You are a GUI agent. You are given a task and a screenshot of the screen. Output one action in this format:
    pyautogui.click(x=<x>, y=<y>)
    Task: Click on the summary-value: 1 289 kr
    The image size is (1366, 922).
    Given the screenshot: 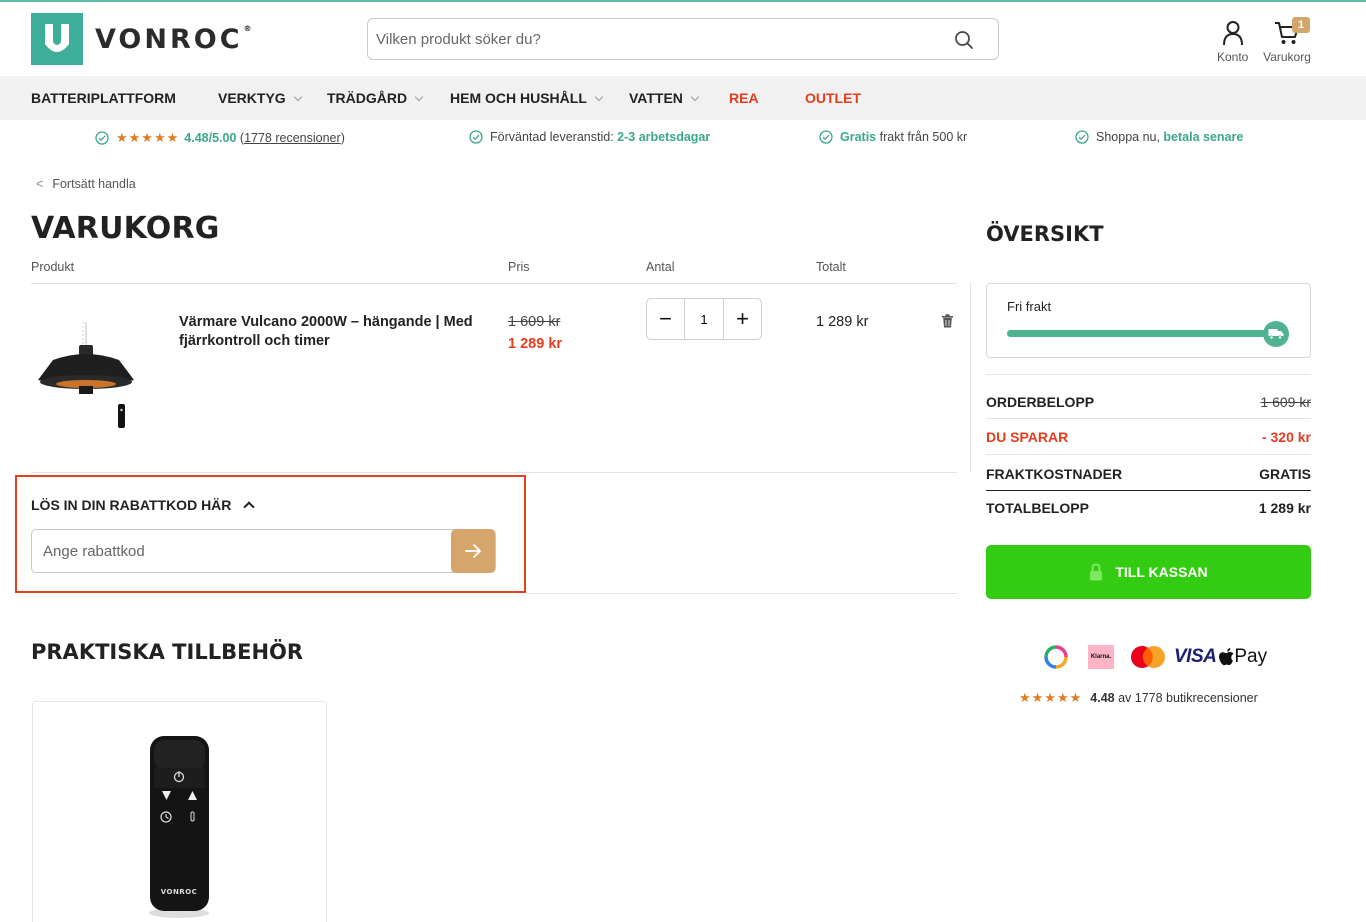 What is the action you would take?
    pyautogui.click(x=1284, y=508)
    